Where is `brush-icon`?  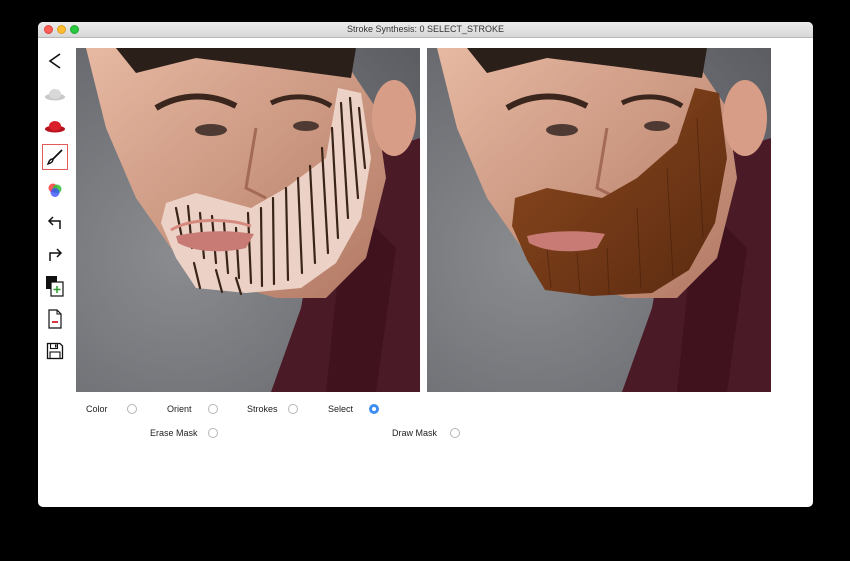 brush-icon is located at coordinates (54, 157).